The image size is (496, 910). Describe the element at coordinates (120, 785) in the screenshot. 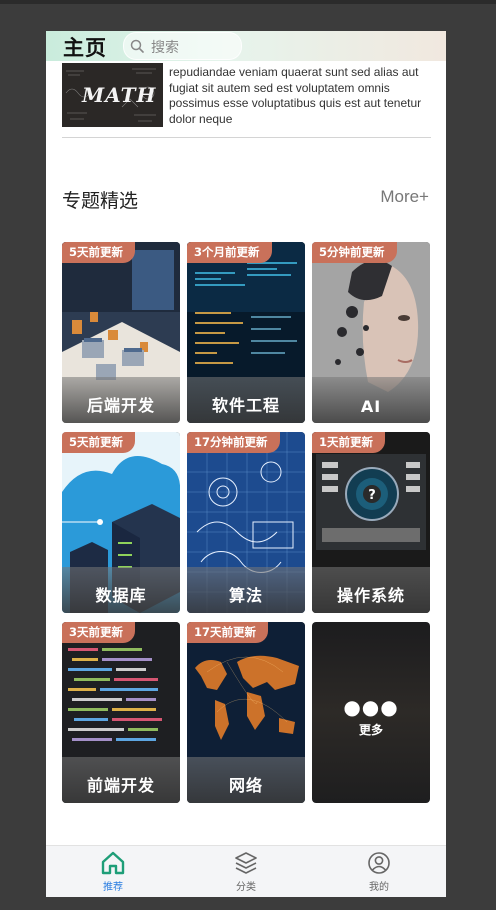

I see `card-label: 前端开发` at that location.